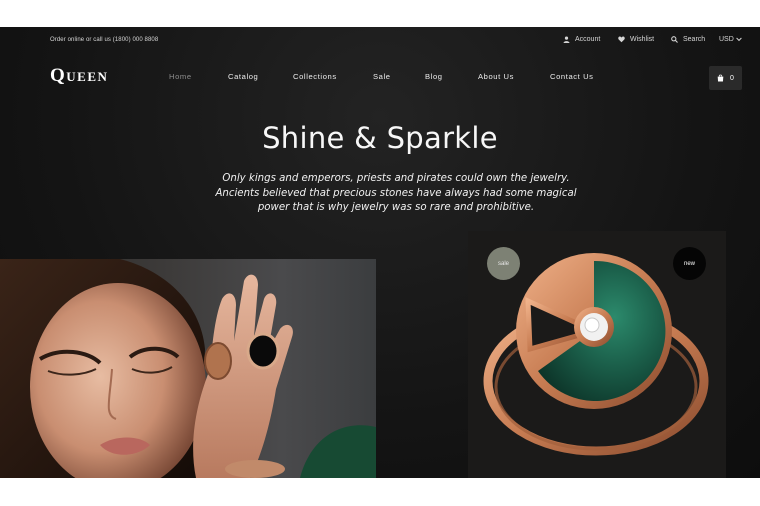  I want to click on order-phone-text: Order online or call us (1800) 000 8808, so click(104, 40).